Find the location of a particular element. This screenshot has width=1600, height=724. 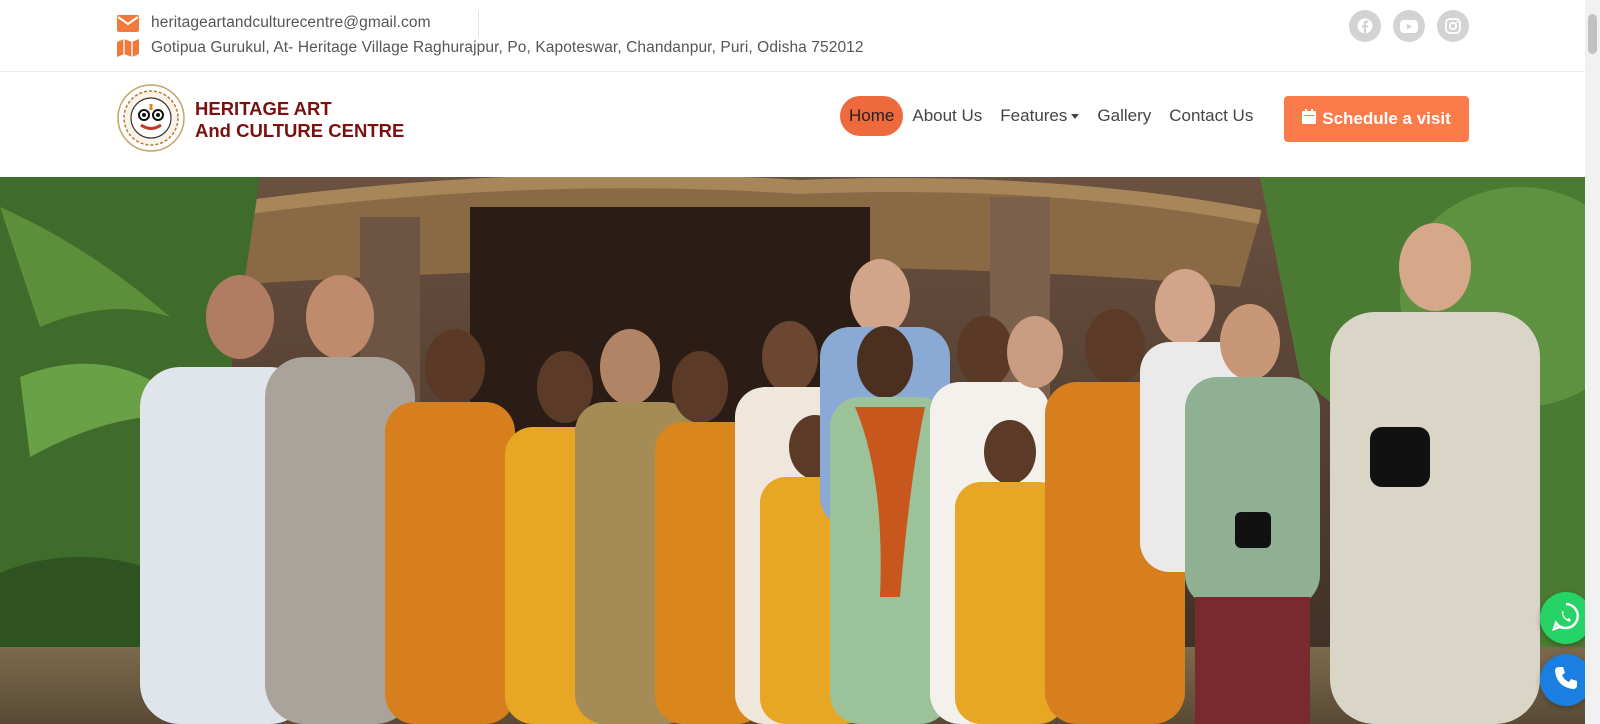

brand-name: HERITAGE ART And CULTURE CENTRE is located at coordinates (299, 120).